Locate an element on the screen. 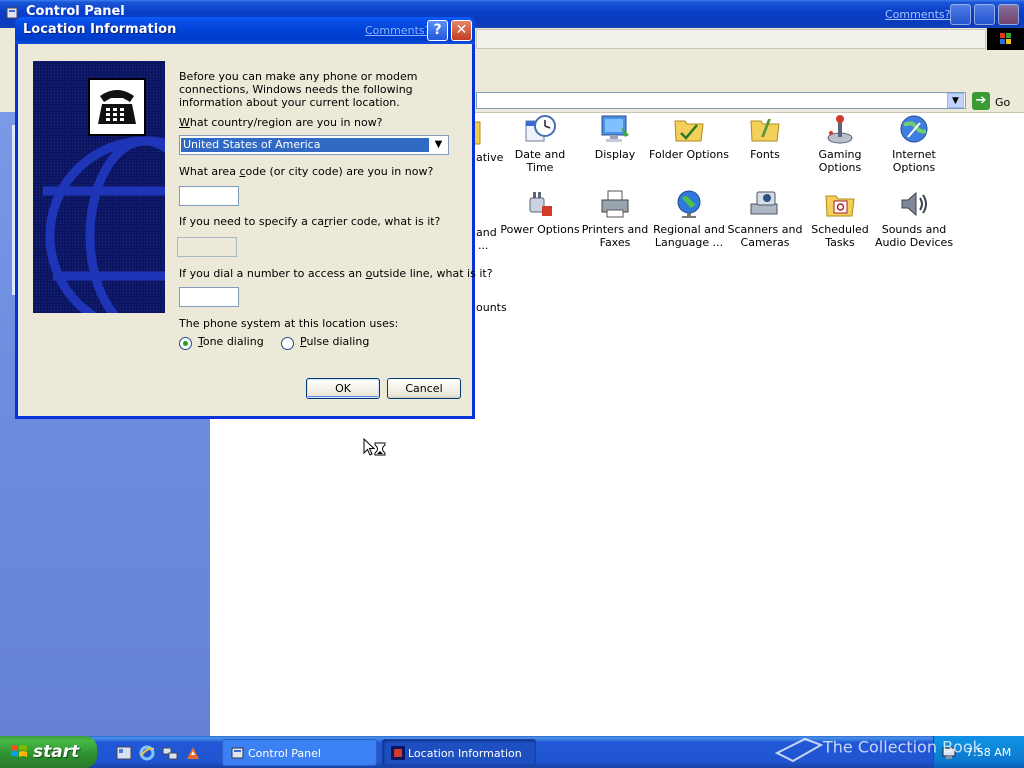 The width and height of the screenshot is (1024, 768). control-panel-icon is located at coordinates (237, 753).